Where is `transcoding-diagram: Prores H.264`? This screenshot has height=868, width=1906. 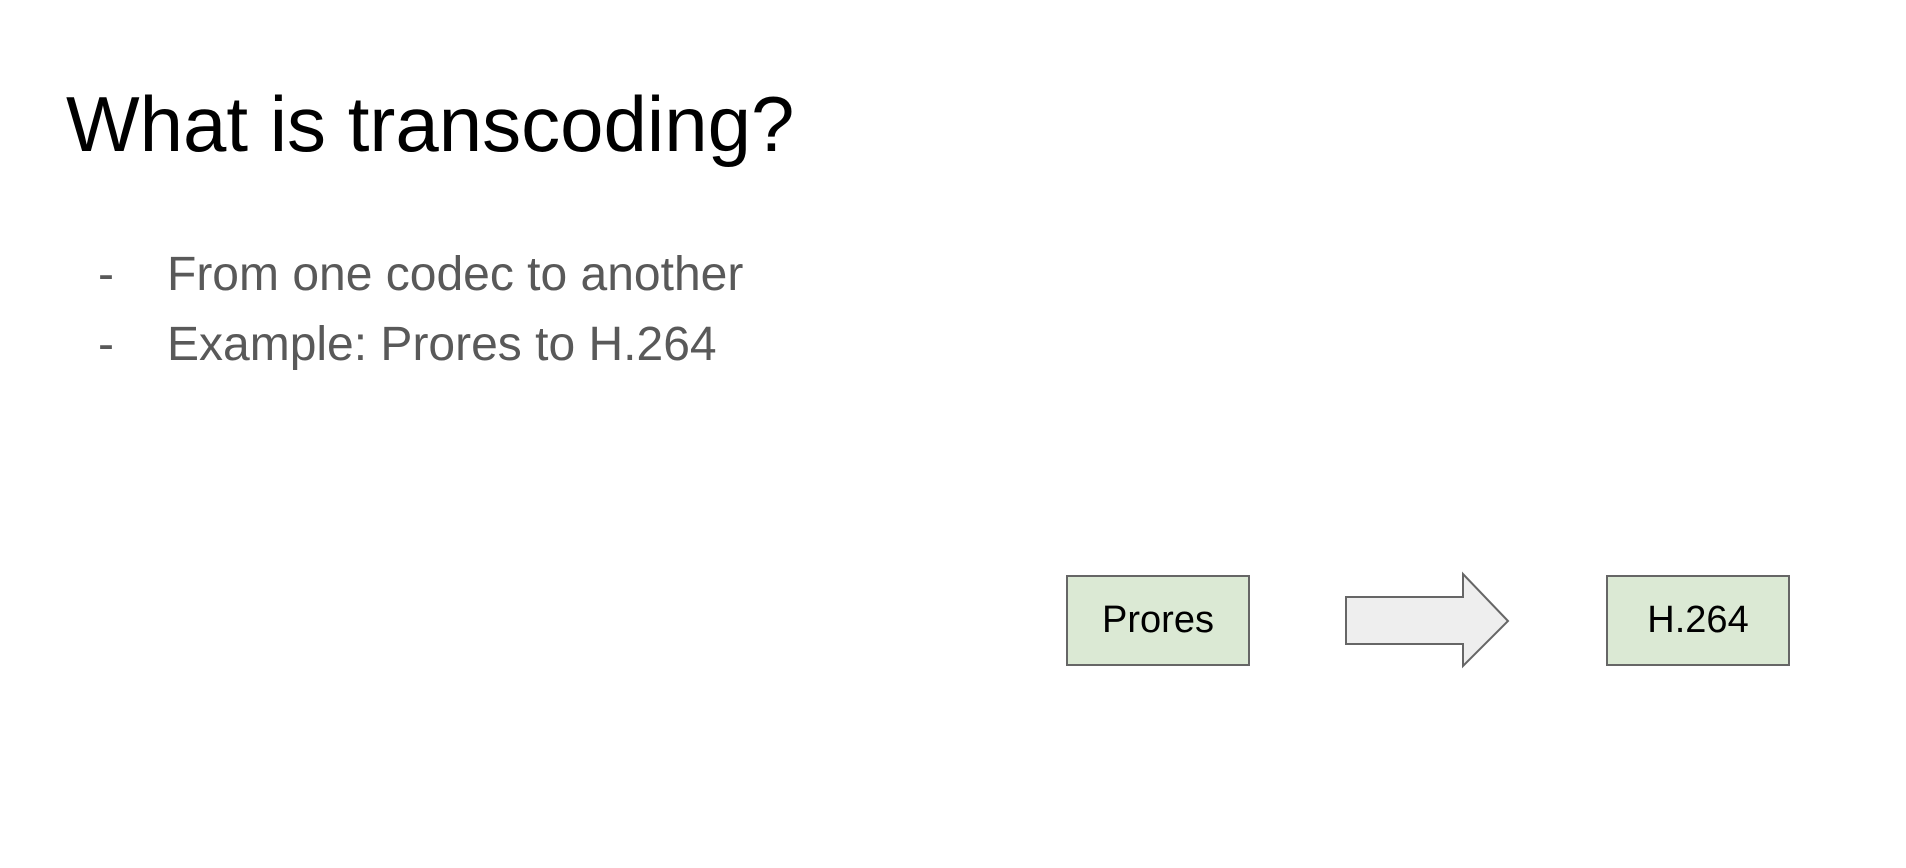 transcoding-diagram: Prores H.264 is located at coordinates (1428, 620).